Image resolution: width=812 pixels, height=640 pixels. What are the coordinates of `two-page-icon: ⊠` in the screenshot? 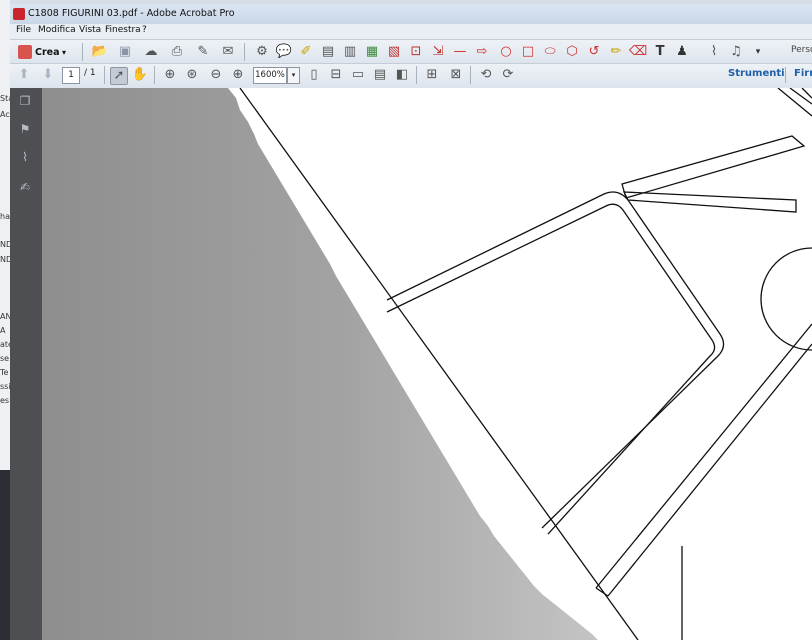 It's located at (456, 75).